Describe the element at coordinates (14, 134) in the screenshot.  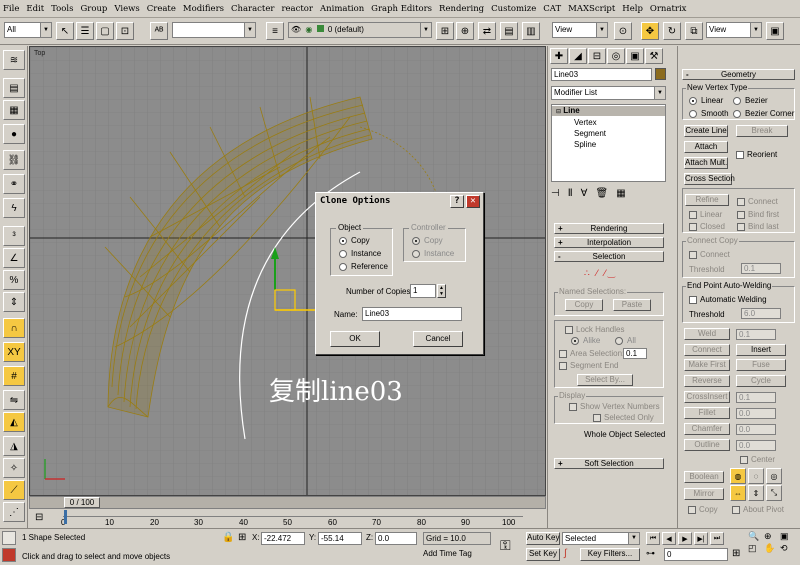
I see `material-editor-icon: ●` at that location.